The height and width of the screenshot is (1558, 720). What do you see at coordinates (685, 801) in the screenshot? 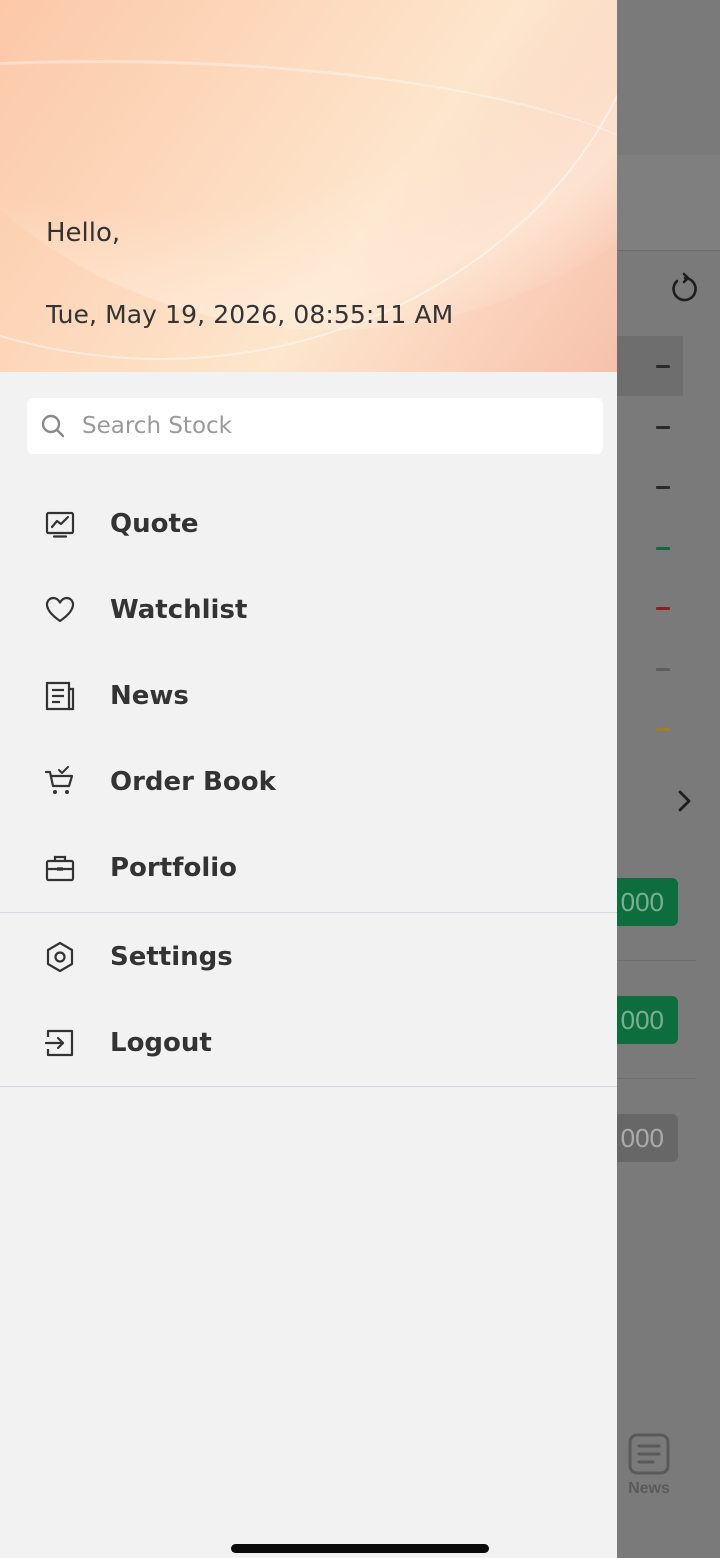
I see `chevron-right-icon` at bounding box center [685, 801].